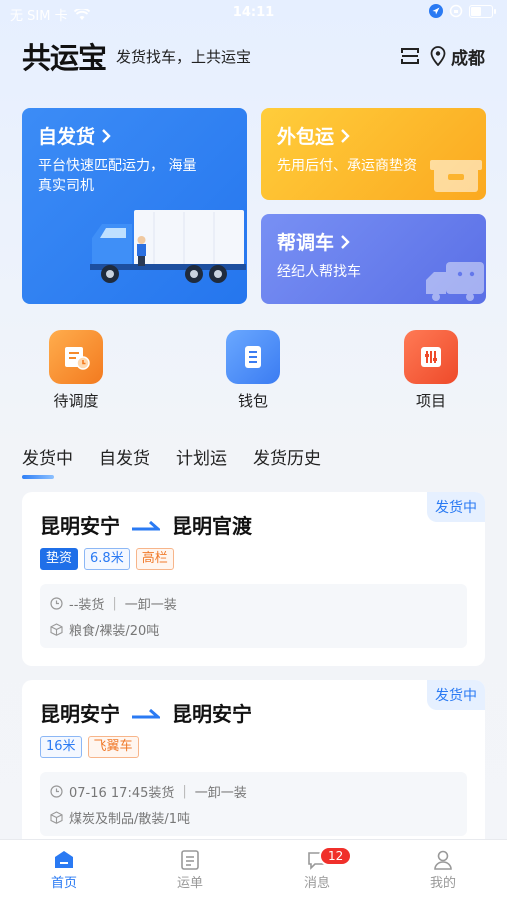  I want to click on wallet-button: 钱包, so click(253, 370).